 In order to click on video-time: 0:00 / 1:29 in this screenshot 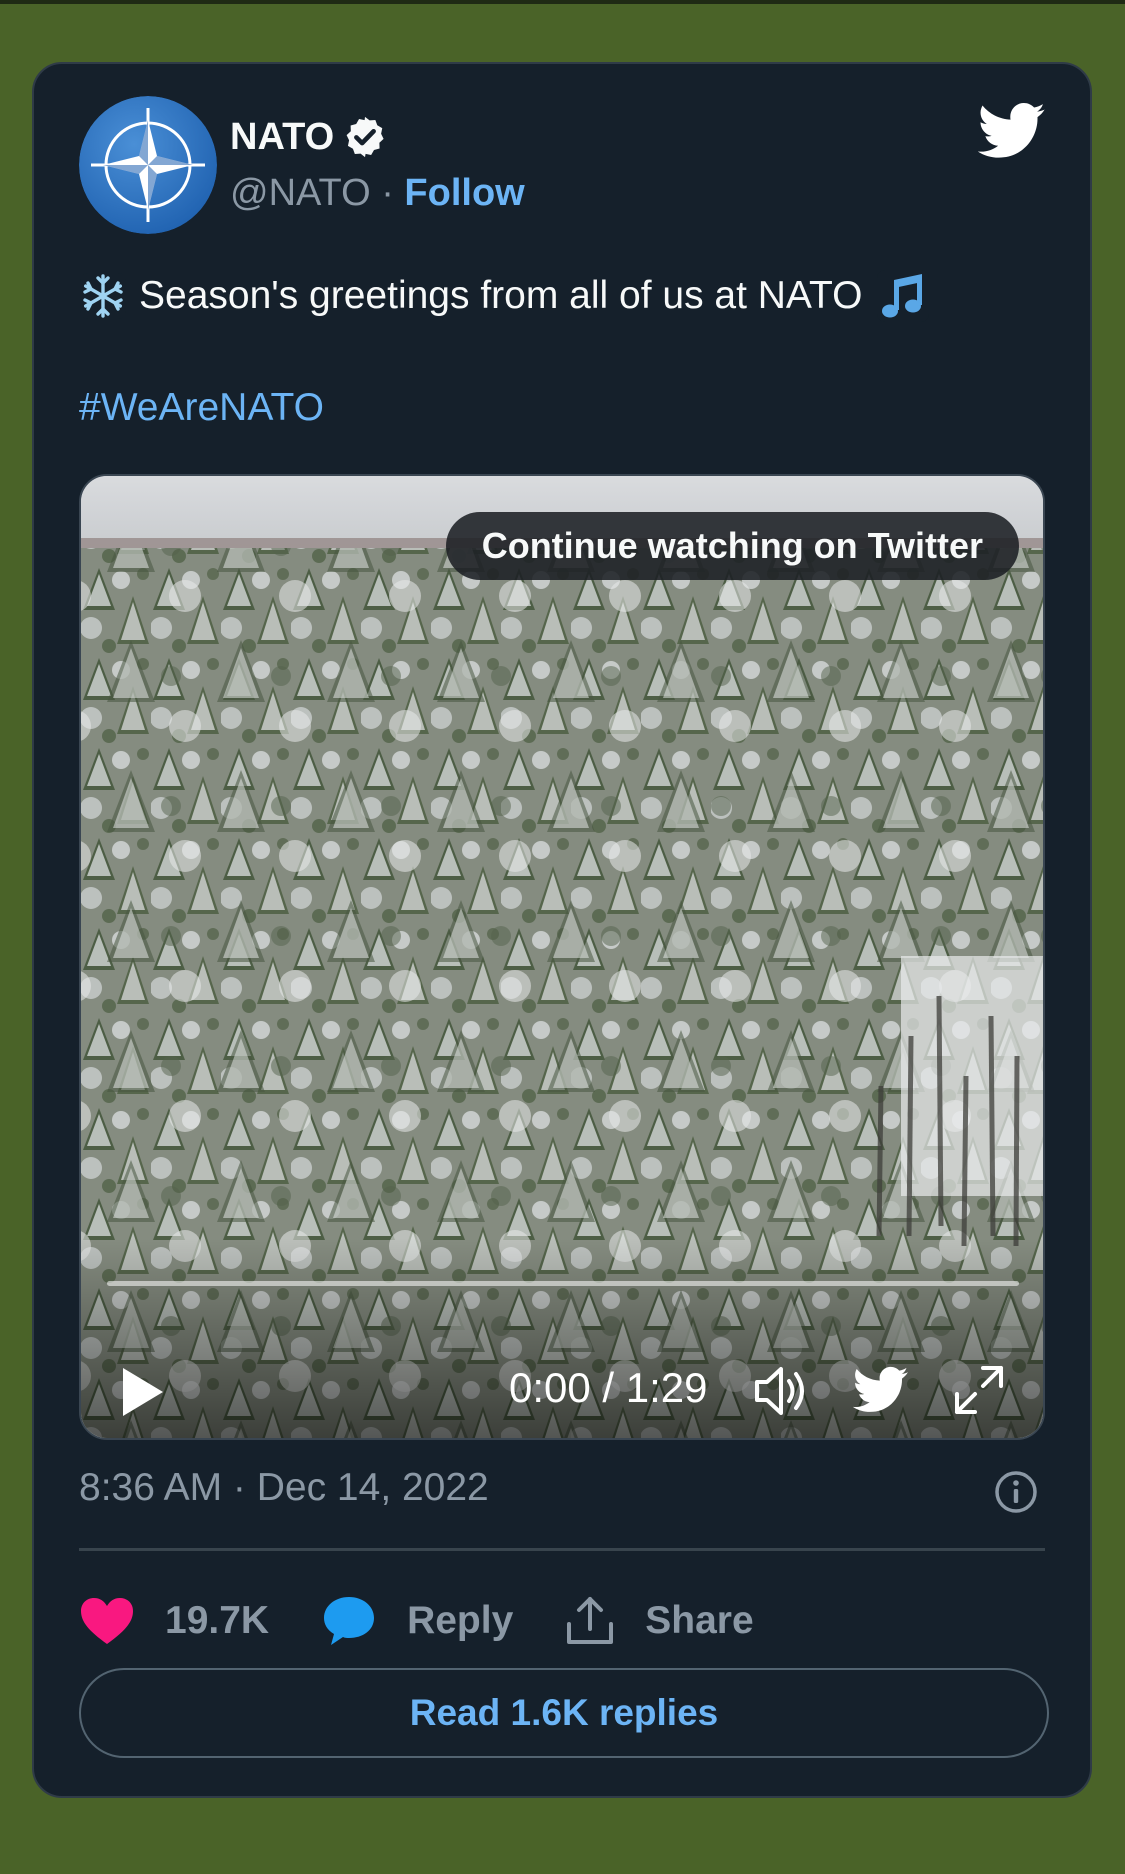, I will do `click(608, 1387)`.